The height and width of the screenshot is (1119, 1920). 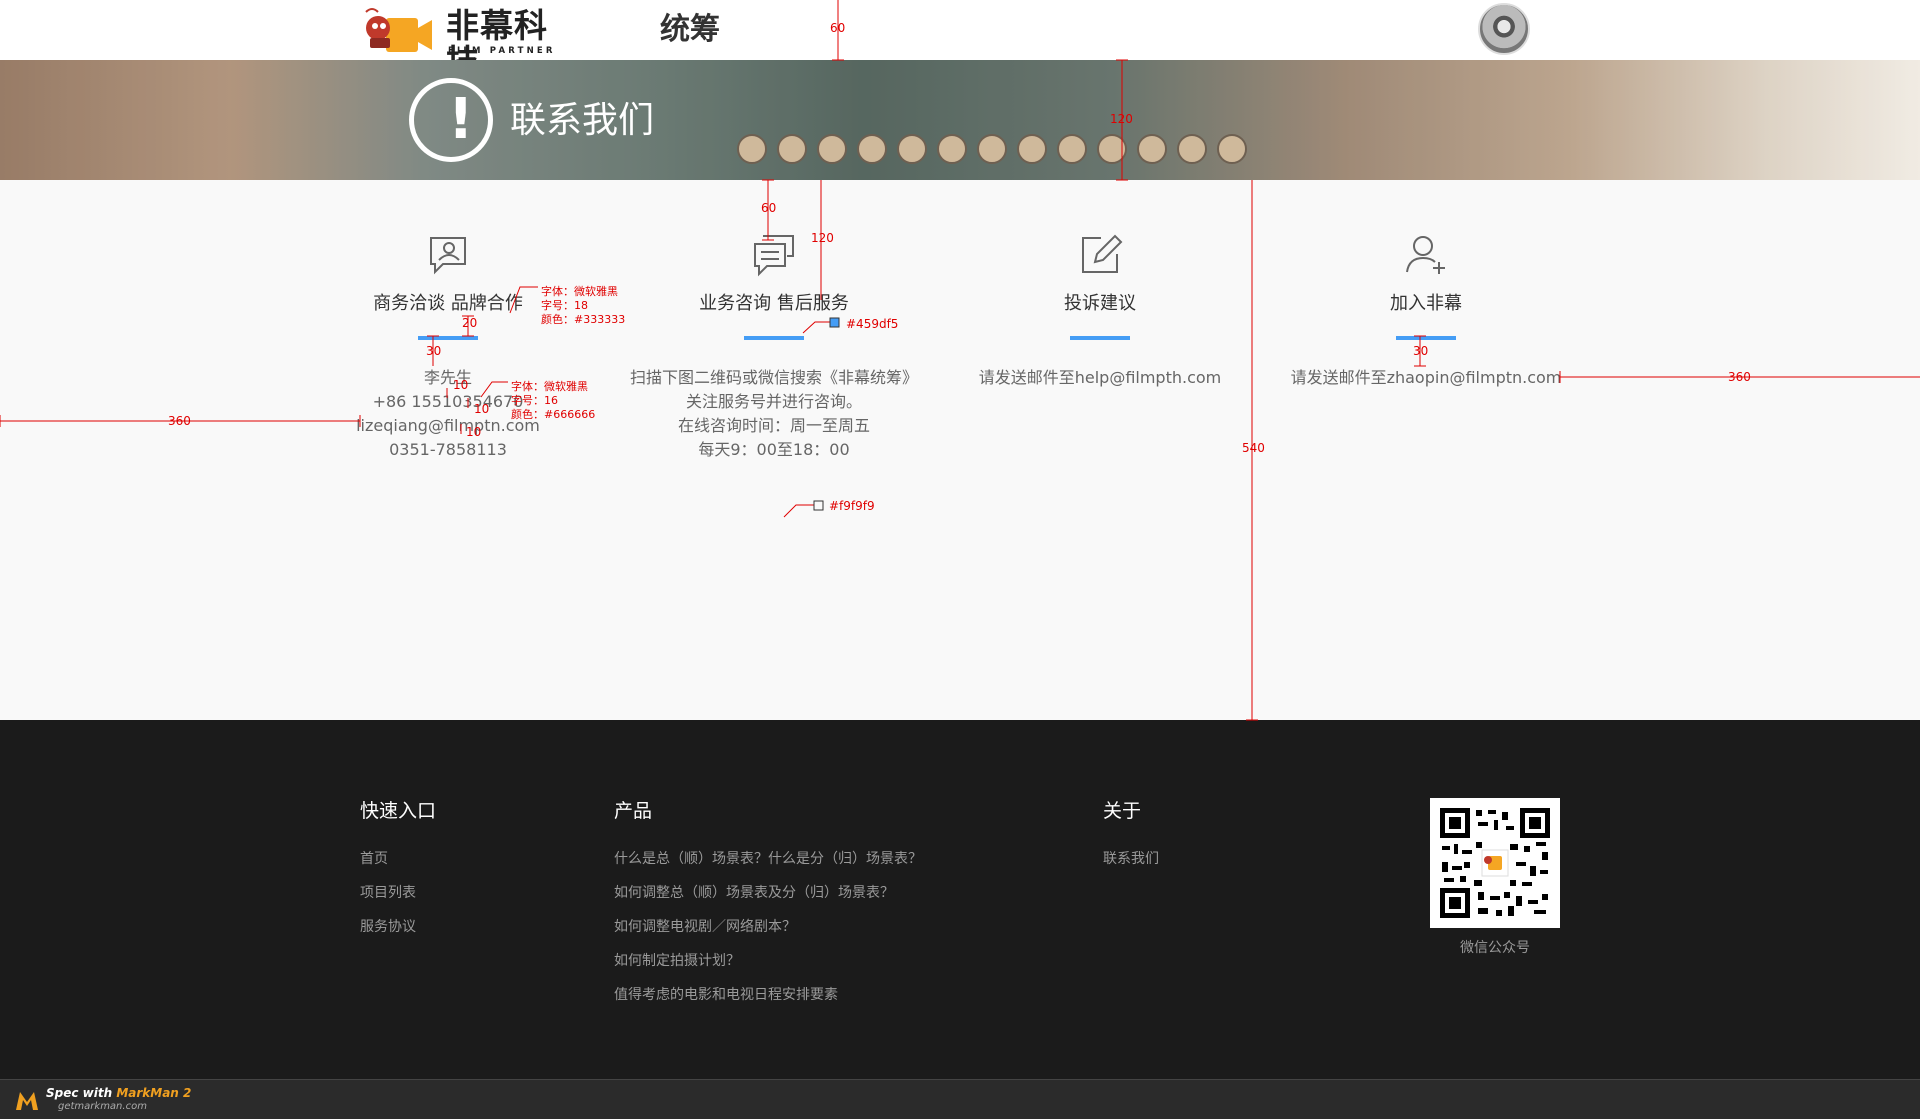 What do you see at coordinates (768, 893) in the screenshot?
I see `footer-link-product: 如何调整总（顺）场景表及分（归）场景表？` at bounding box center [768, 893].